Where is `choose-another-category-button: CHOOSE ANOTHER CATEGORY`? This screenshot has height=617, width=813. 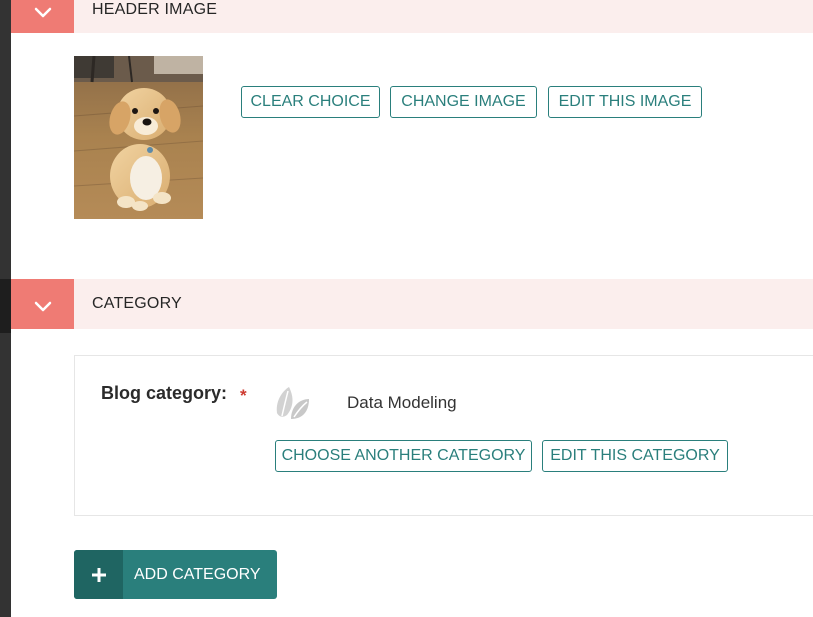 choose-another-category-button: CHOOSE ANOTHER CATEGORY is located at coordinates (403, 456).